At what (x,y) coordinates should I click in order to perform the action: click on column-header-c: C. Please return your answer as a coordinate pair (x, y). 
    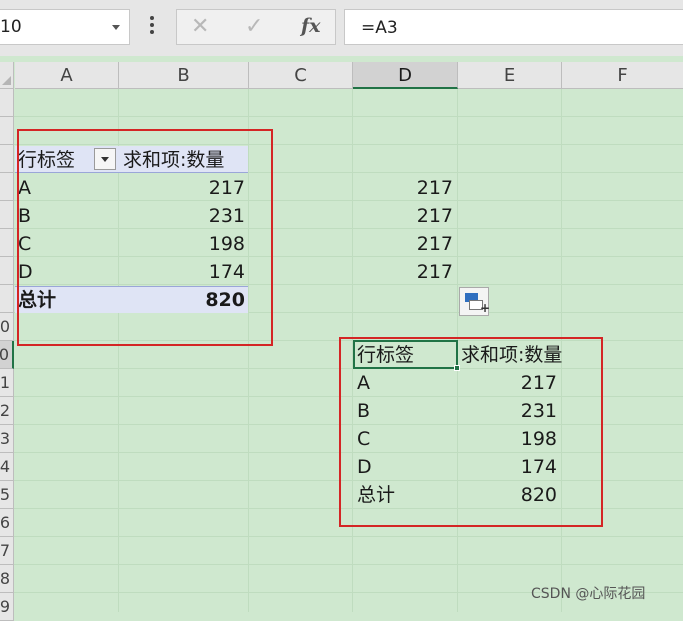
    Looking at the image, I should click on (301, 75).